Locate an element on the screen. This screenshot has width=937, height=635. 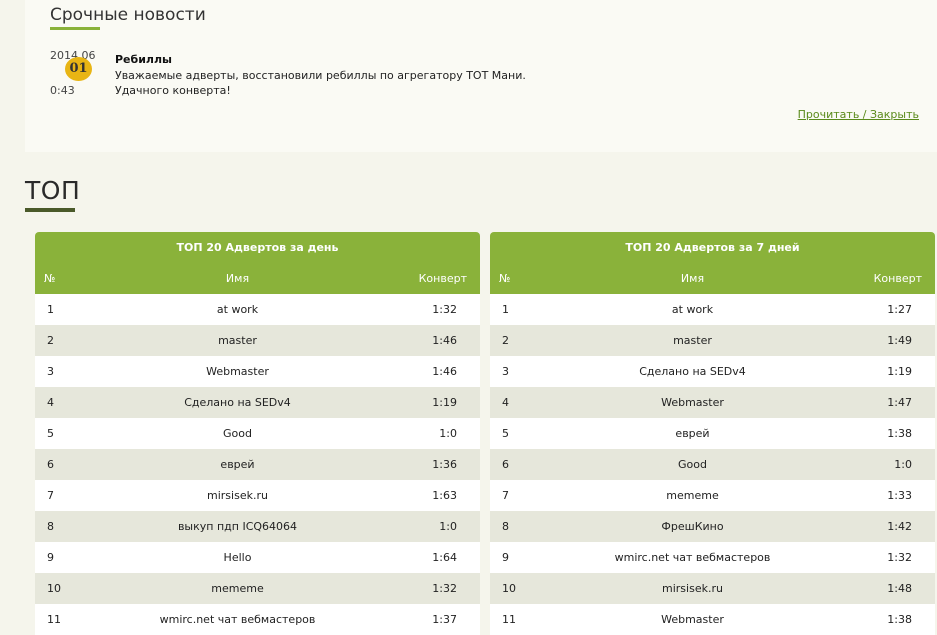
row-conversion: 1:42 is located at coordinates (899, 526).